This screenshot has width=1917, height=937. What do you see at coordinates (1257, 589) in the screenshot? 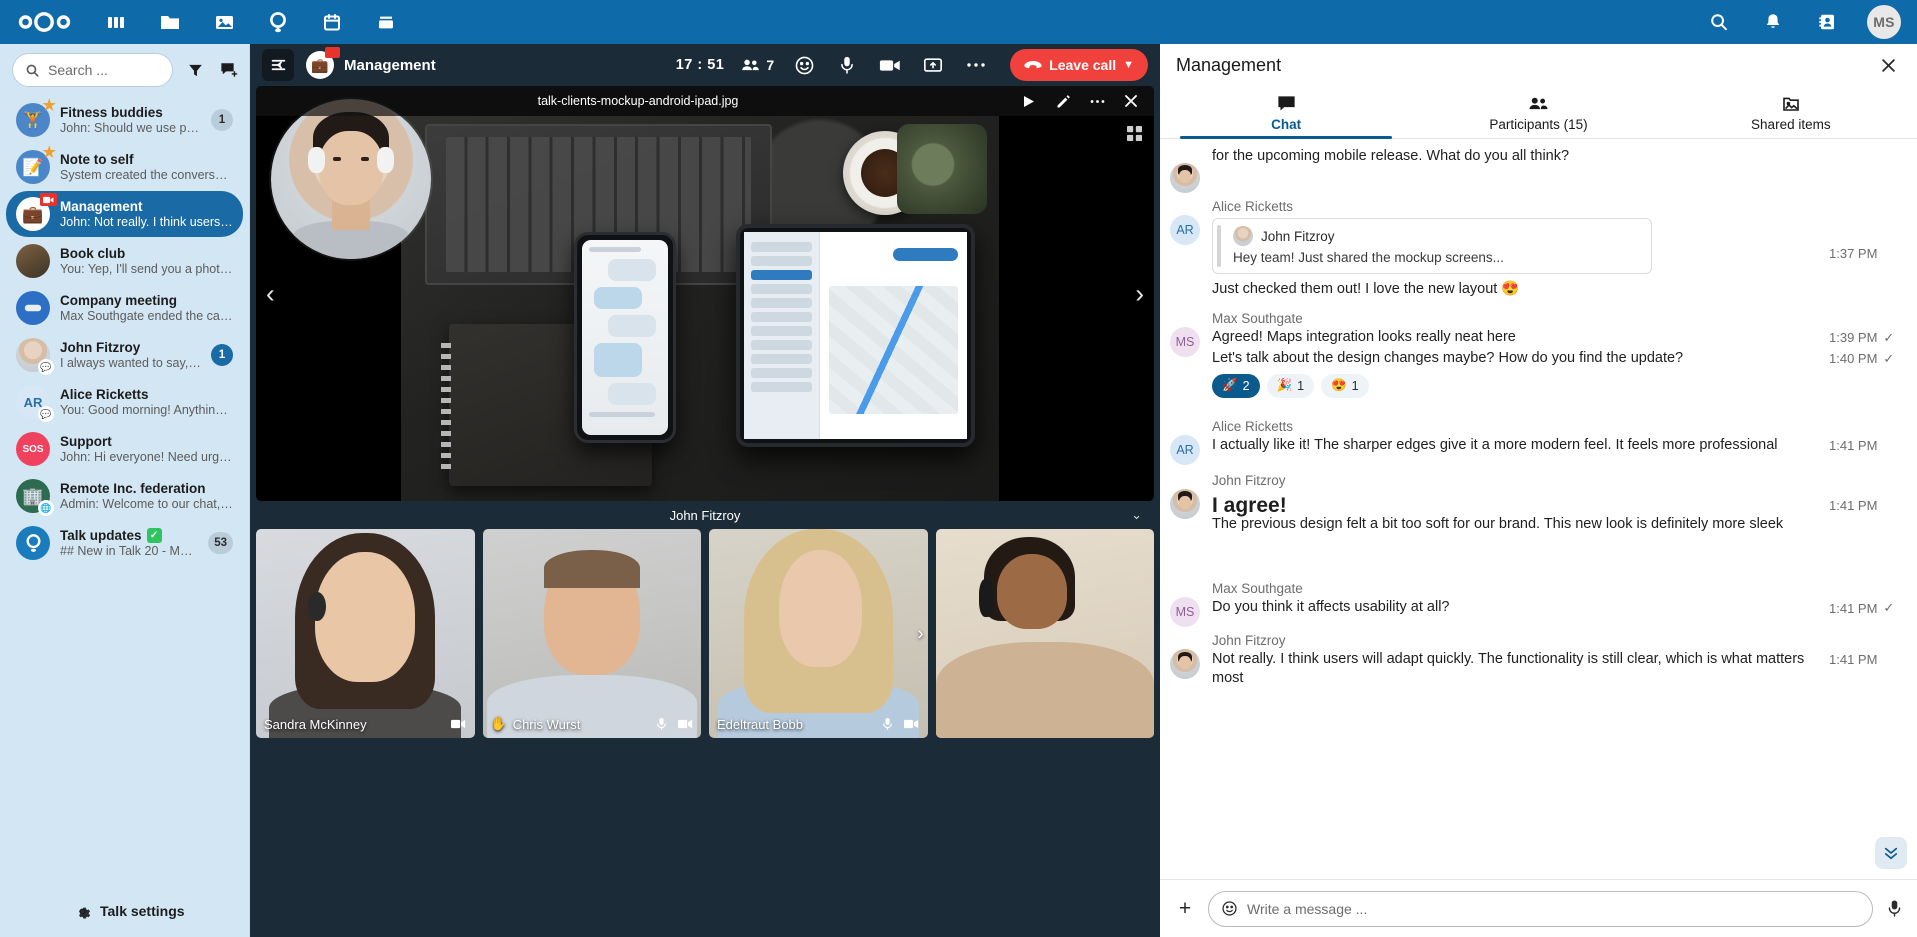
I see `message-author: Max Southgate` at bounding box center [1257, 589].